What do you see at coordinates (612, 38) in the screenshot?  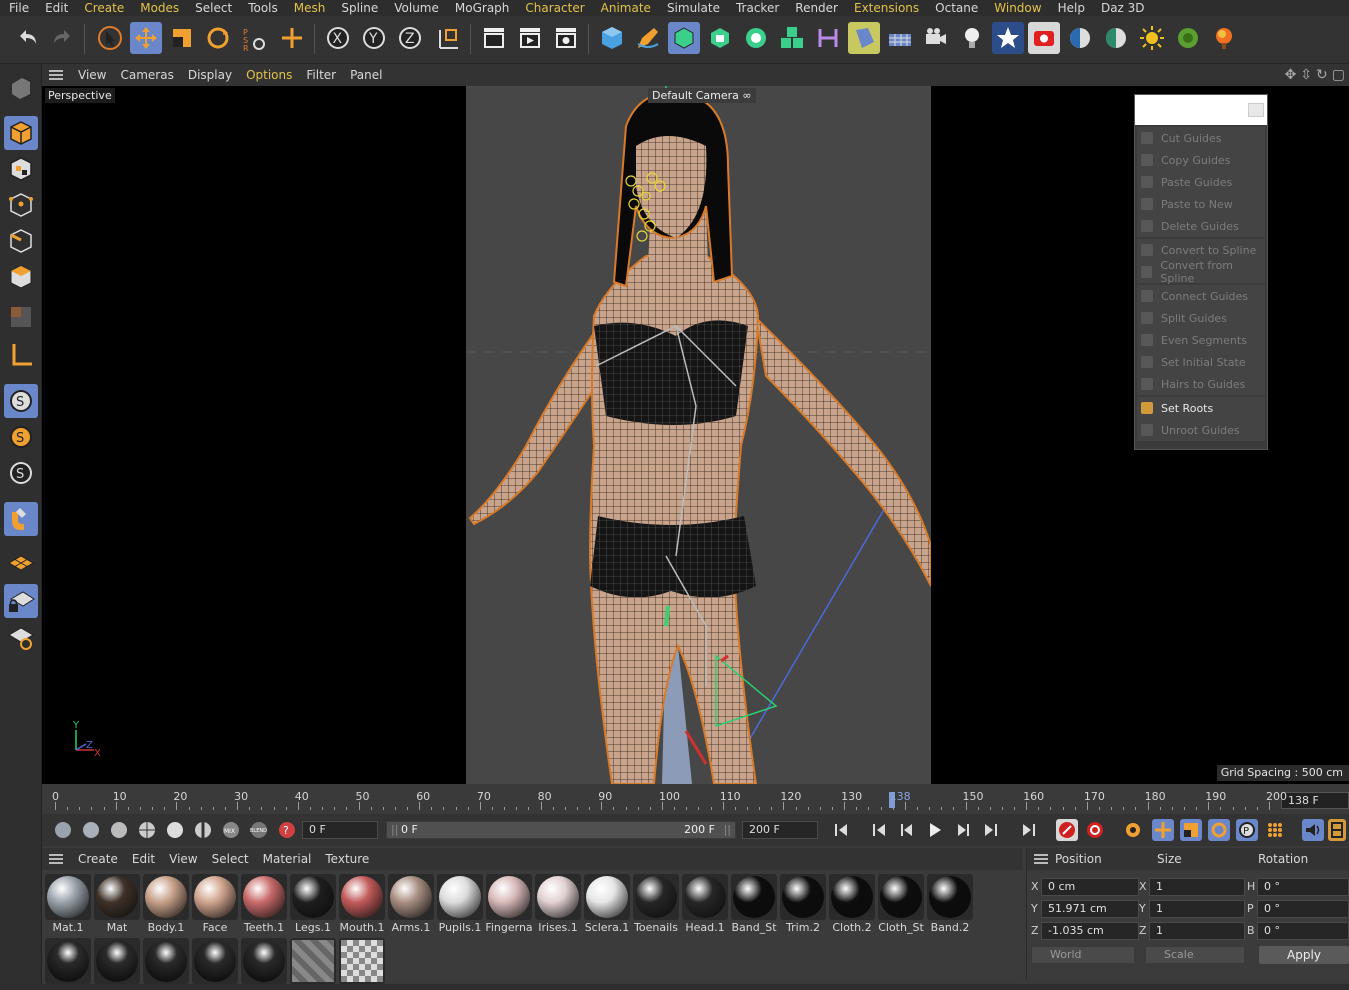 I see `cube-object-button` at bounding box center [612, 38].